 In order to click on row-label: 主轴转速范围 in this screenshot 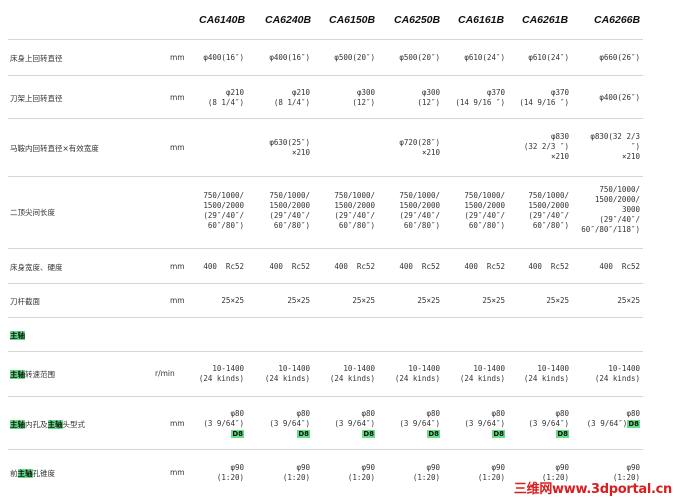, I will do `click(32, 374)`.